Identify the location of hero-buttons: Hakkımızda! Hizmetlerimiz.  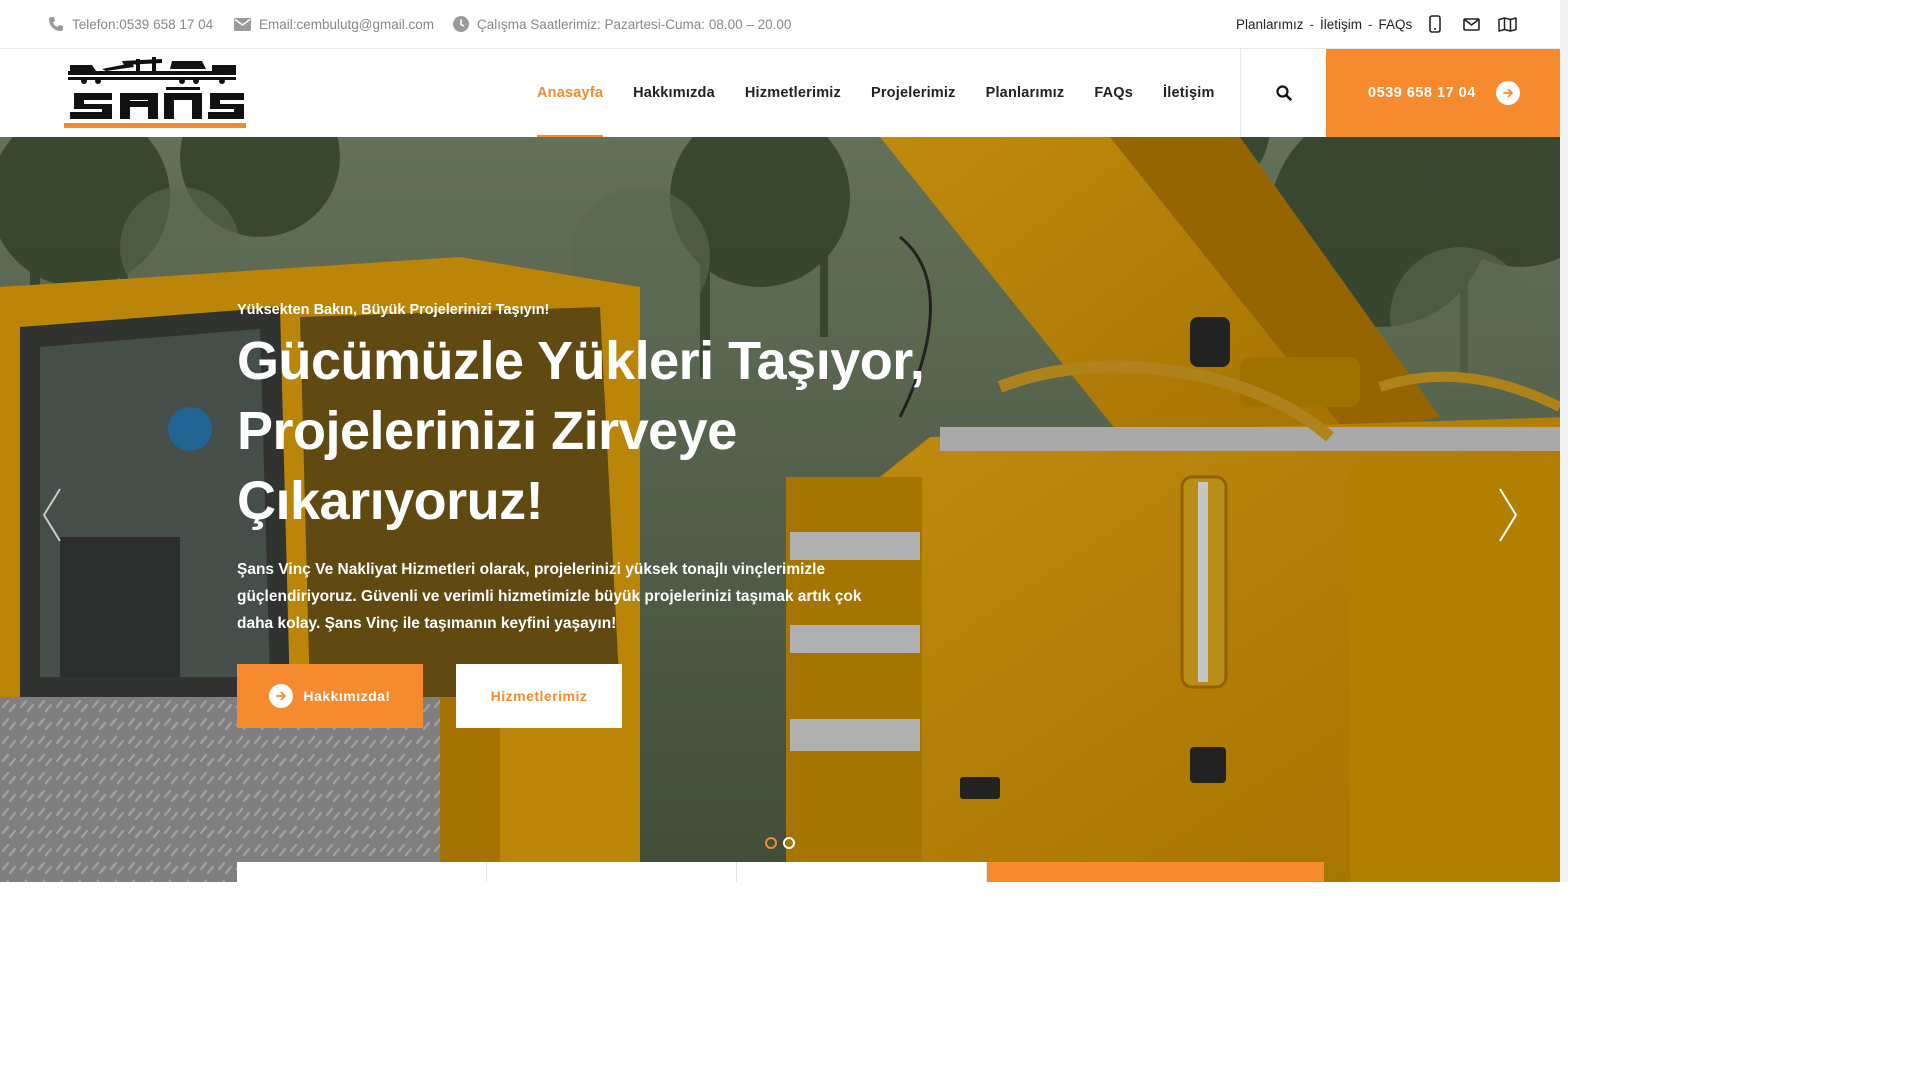
(429, 696).